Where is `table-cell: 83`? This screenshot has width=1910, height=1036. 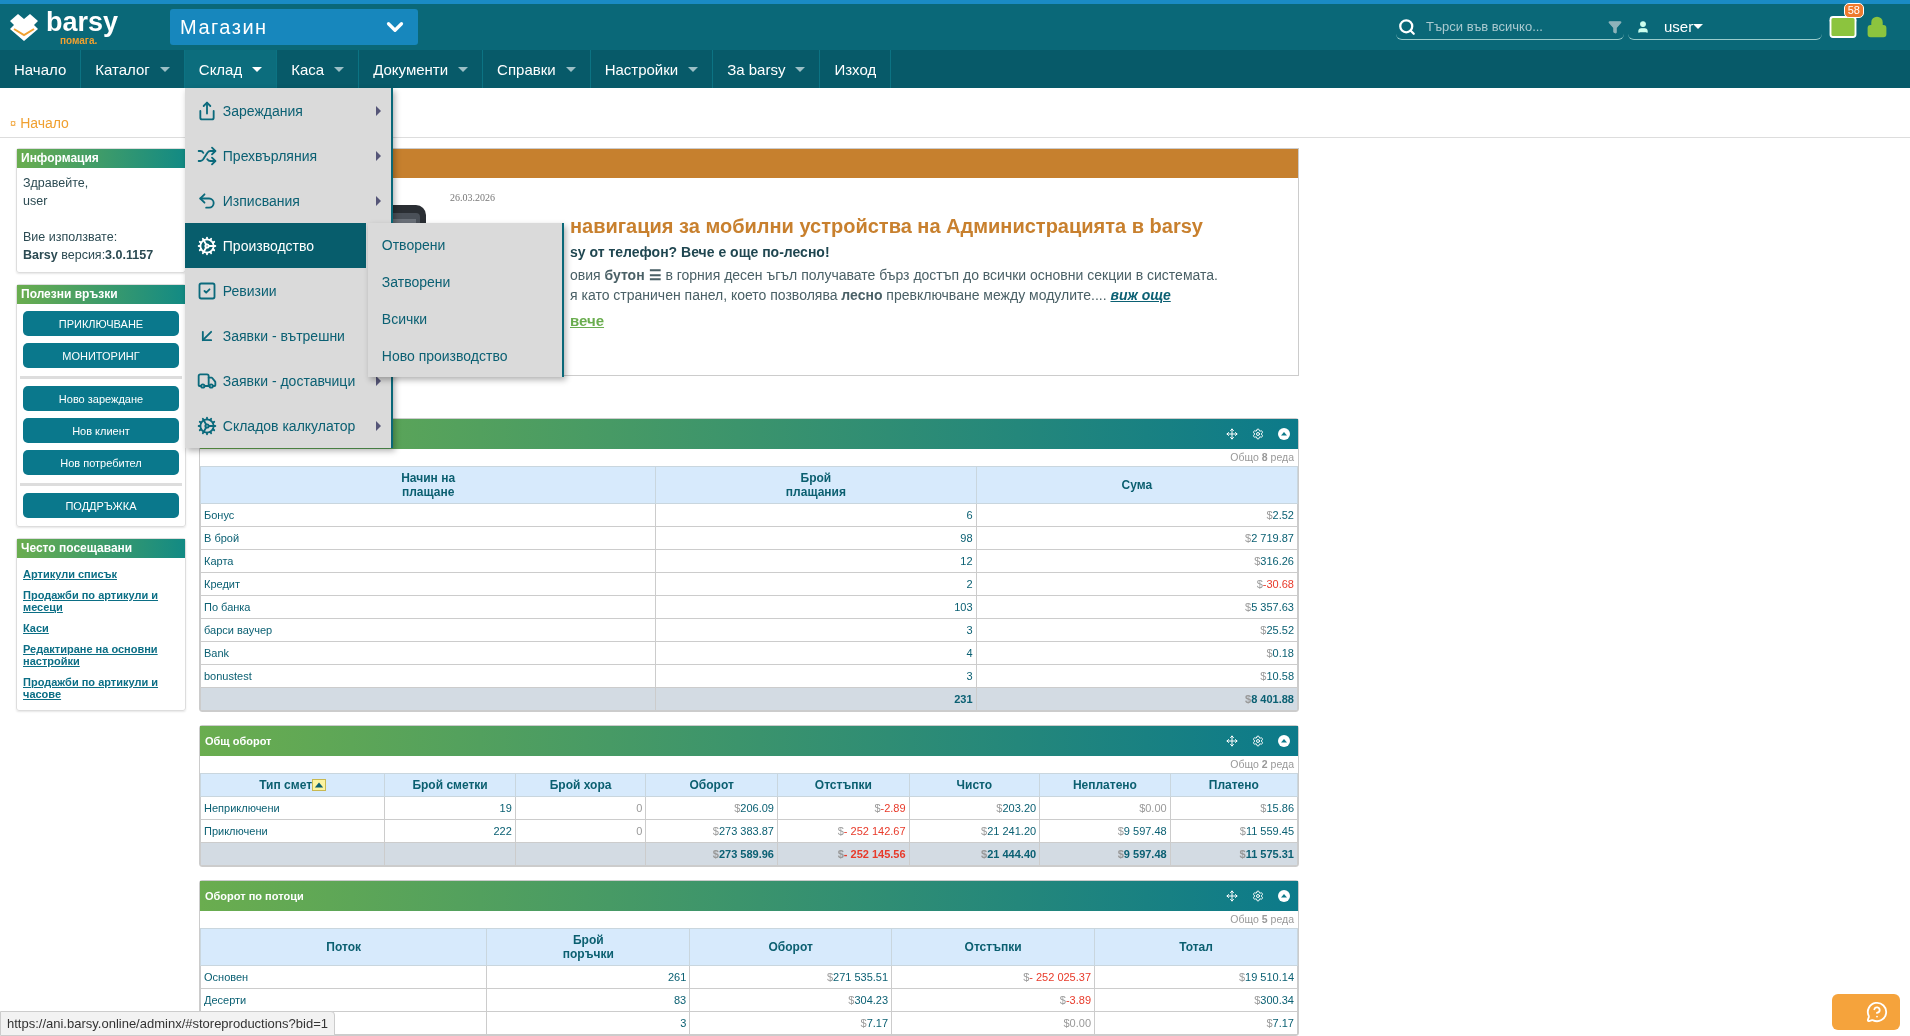 table-cell: 83 is located at coordinates (588, 1000).